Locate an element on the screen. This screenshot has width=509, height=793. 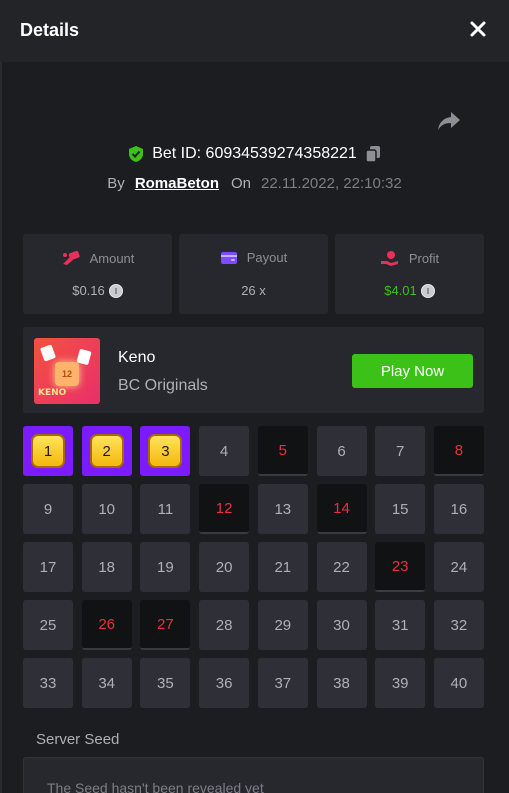
keno-cell-33: 33 is located at coordinates (48, 683).